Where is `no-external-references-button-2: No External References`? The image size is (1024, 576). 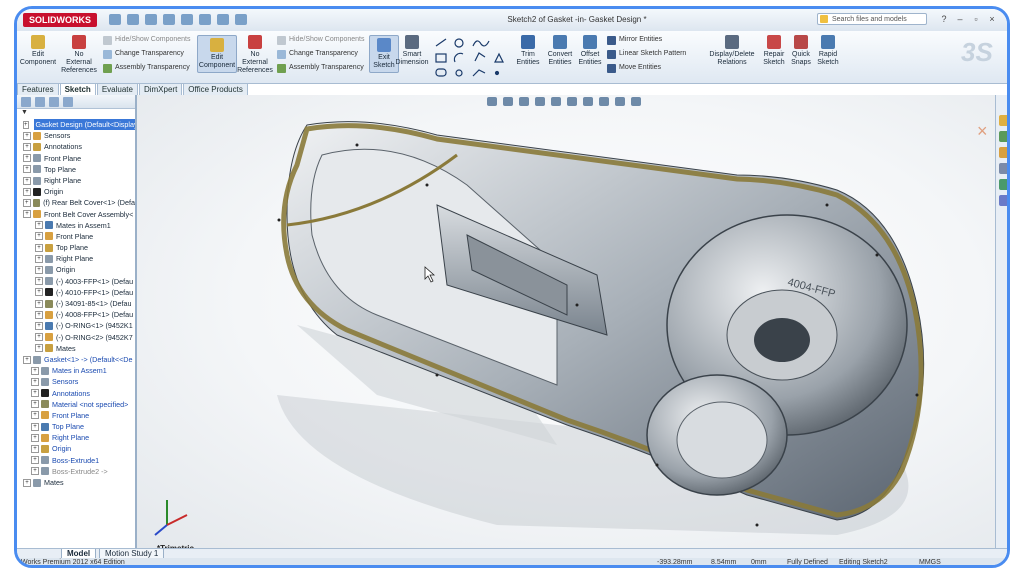
no-external-references-button-2: No External References is located at coordinates (255, 55).